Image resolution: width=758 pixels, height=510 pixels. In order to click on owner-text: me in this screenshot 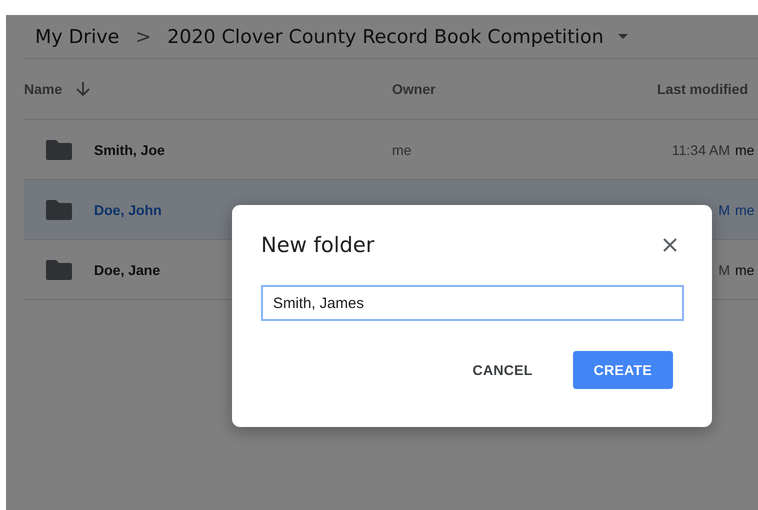, I will do `click(402, 150)`.